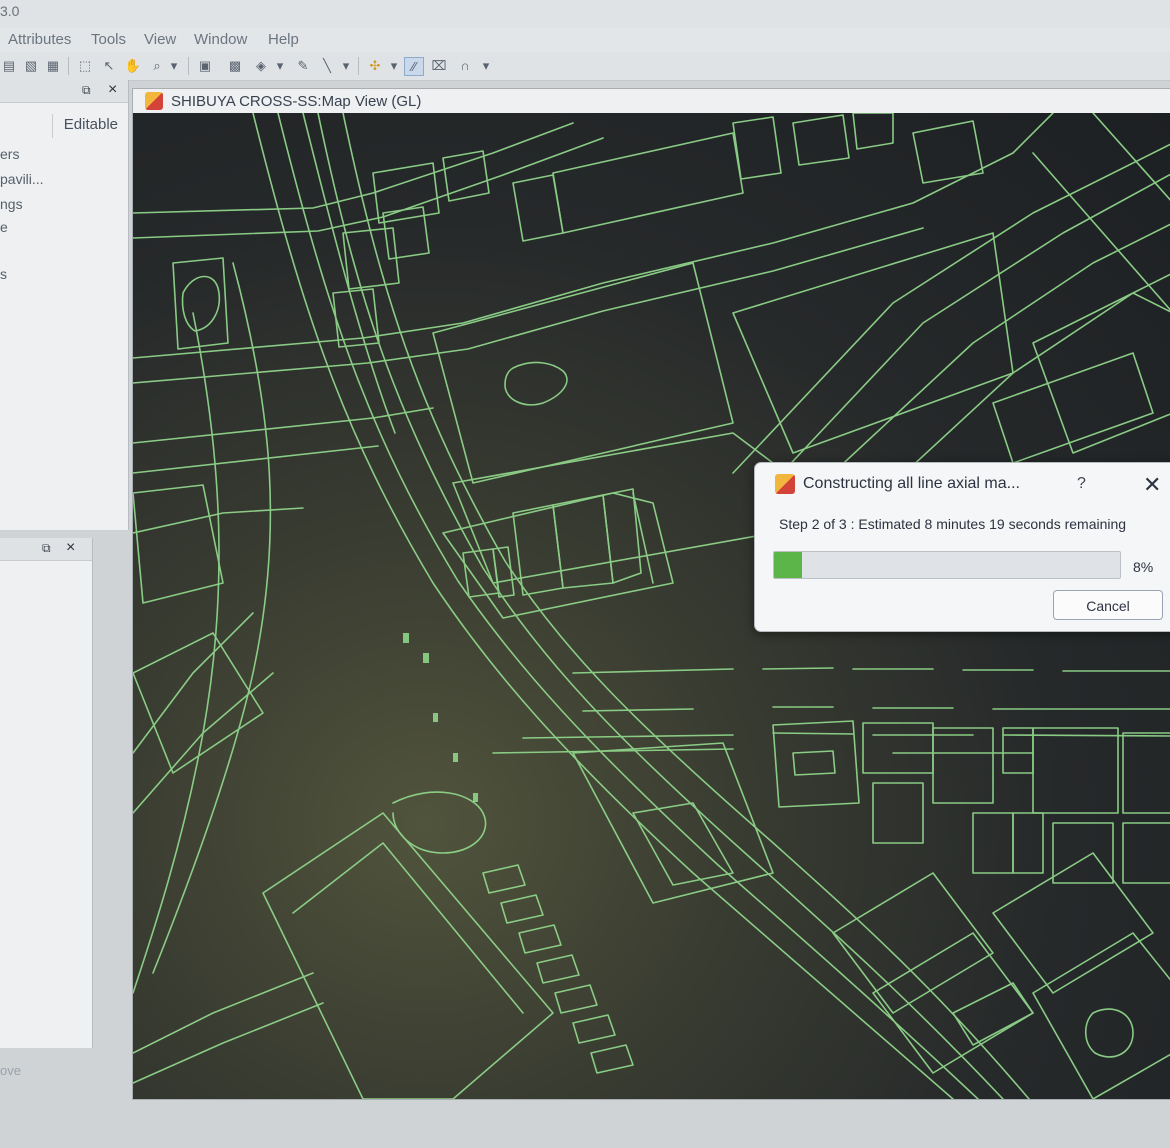  What do you see at coordinates (133, 65) in the screenshot?
I see `hand-pan-icon: ✋` at bounding box center [133, 65].